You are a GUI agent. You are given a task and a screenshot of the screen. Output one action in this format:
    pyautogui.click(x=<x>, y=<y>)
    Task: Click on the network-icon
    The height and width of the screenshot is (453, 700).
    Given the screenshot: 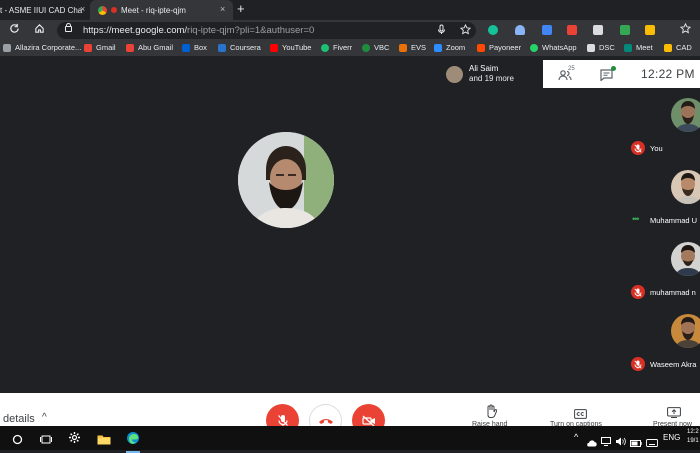 What is the action you would take?
    pyautogui.click(x=606, y=442)
    